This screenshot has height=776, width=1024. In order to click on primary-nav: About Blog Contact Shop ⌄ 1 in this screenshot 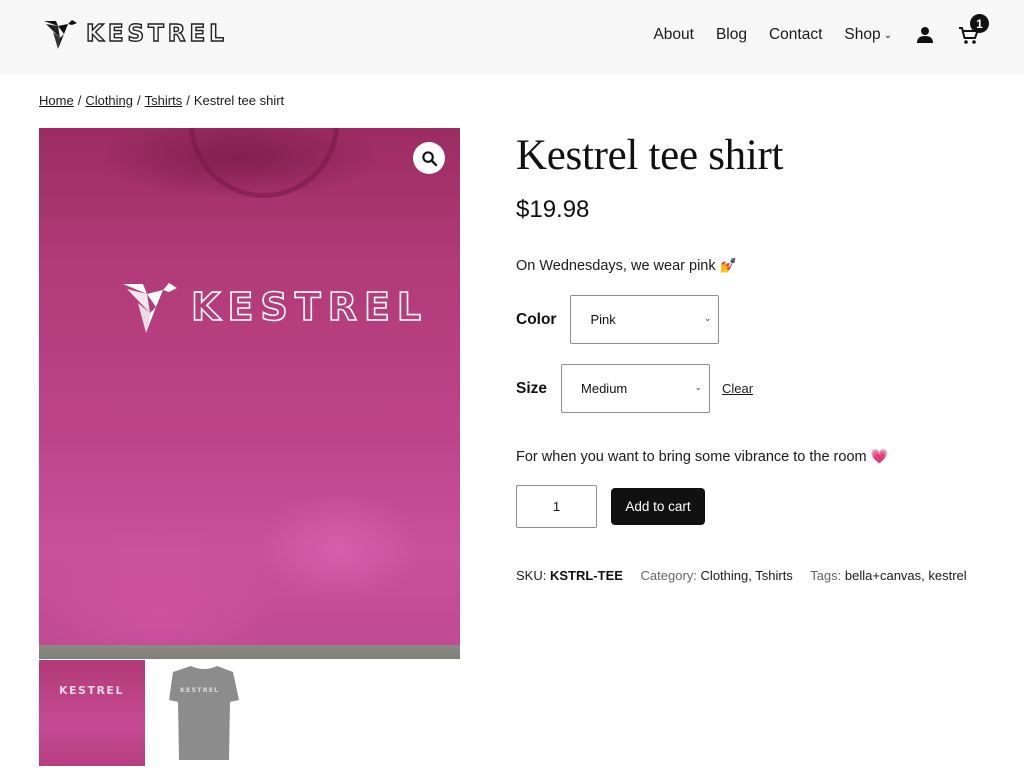, I will do `click(821, 33)`.